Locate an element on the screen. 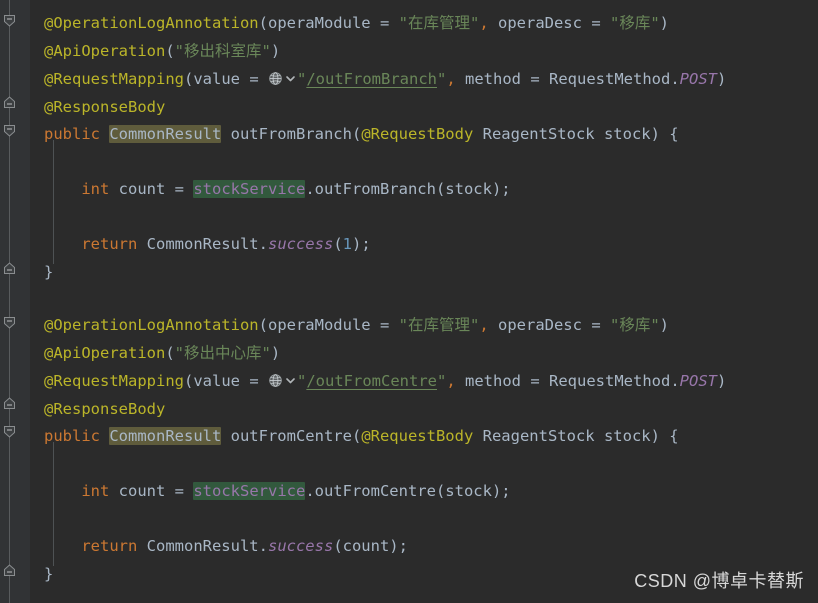  code-token: (stock); is located at coordinates (473, 491).